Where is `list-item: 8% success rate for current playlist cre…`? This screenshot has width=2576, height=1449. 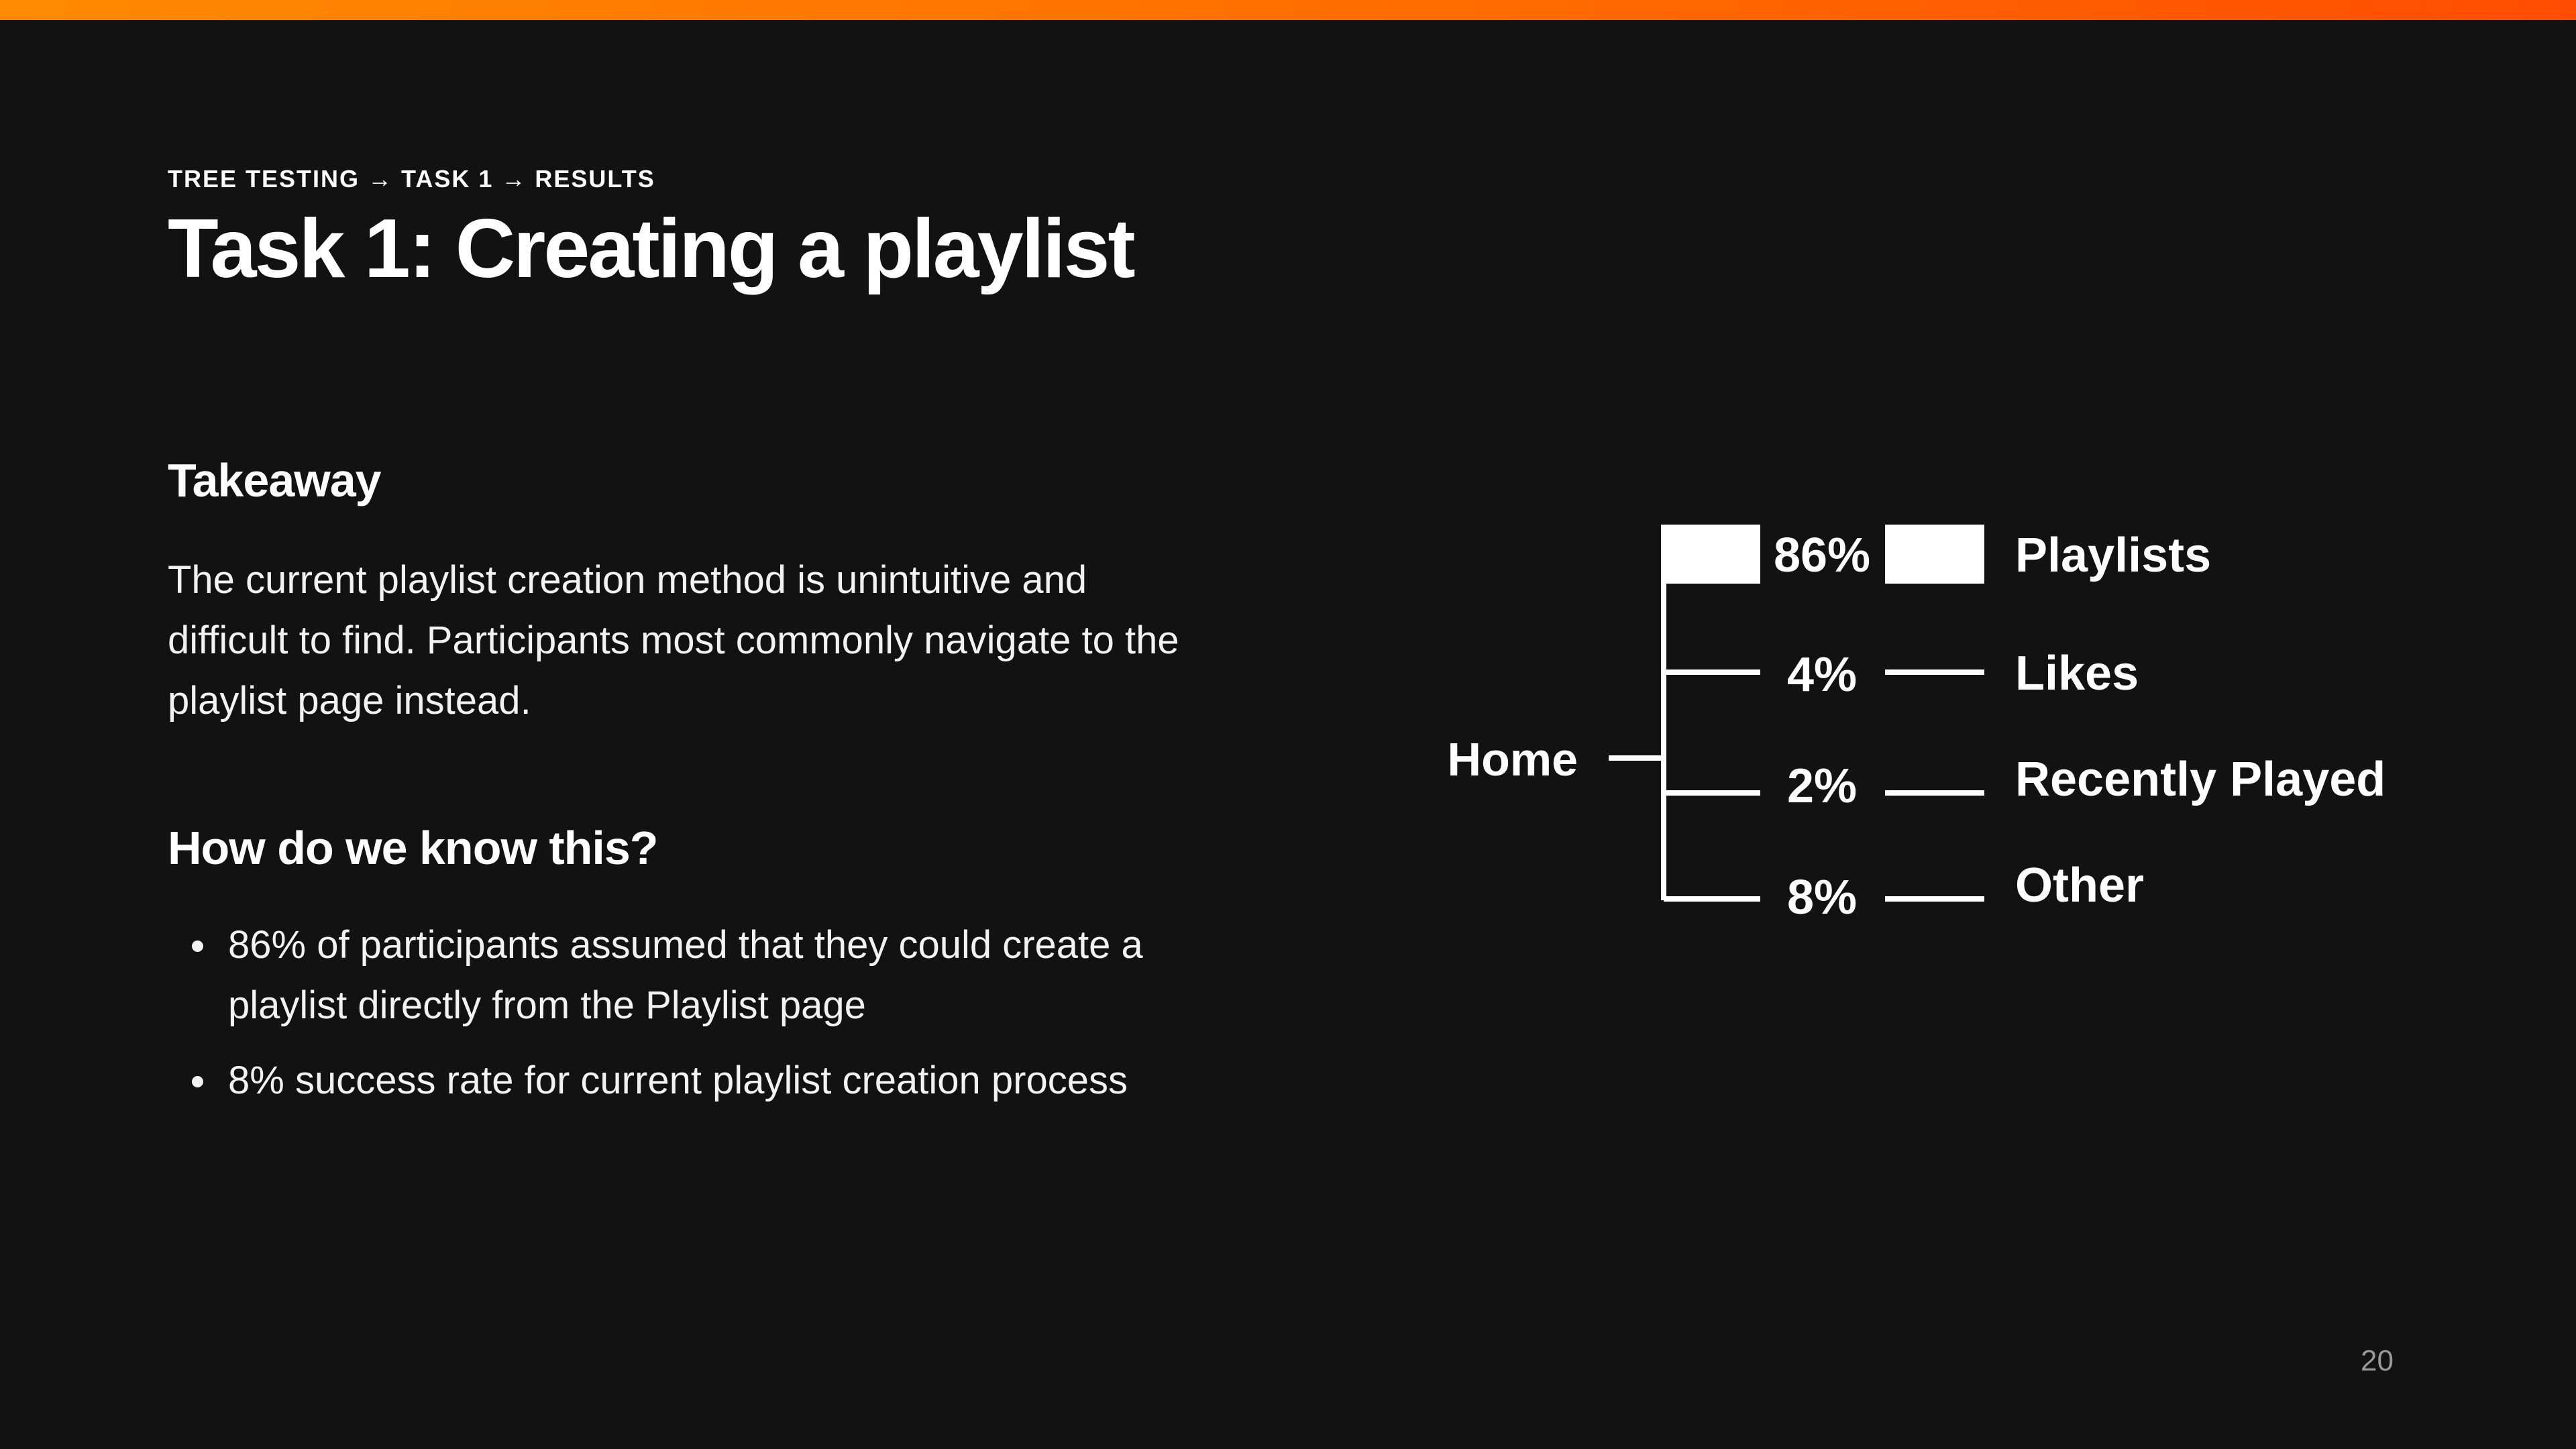 list-item: 8% success rate for current playlist cre… is located at coordinates (671, 1081).